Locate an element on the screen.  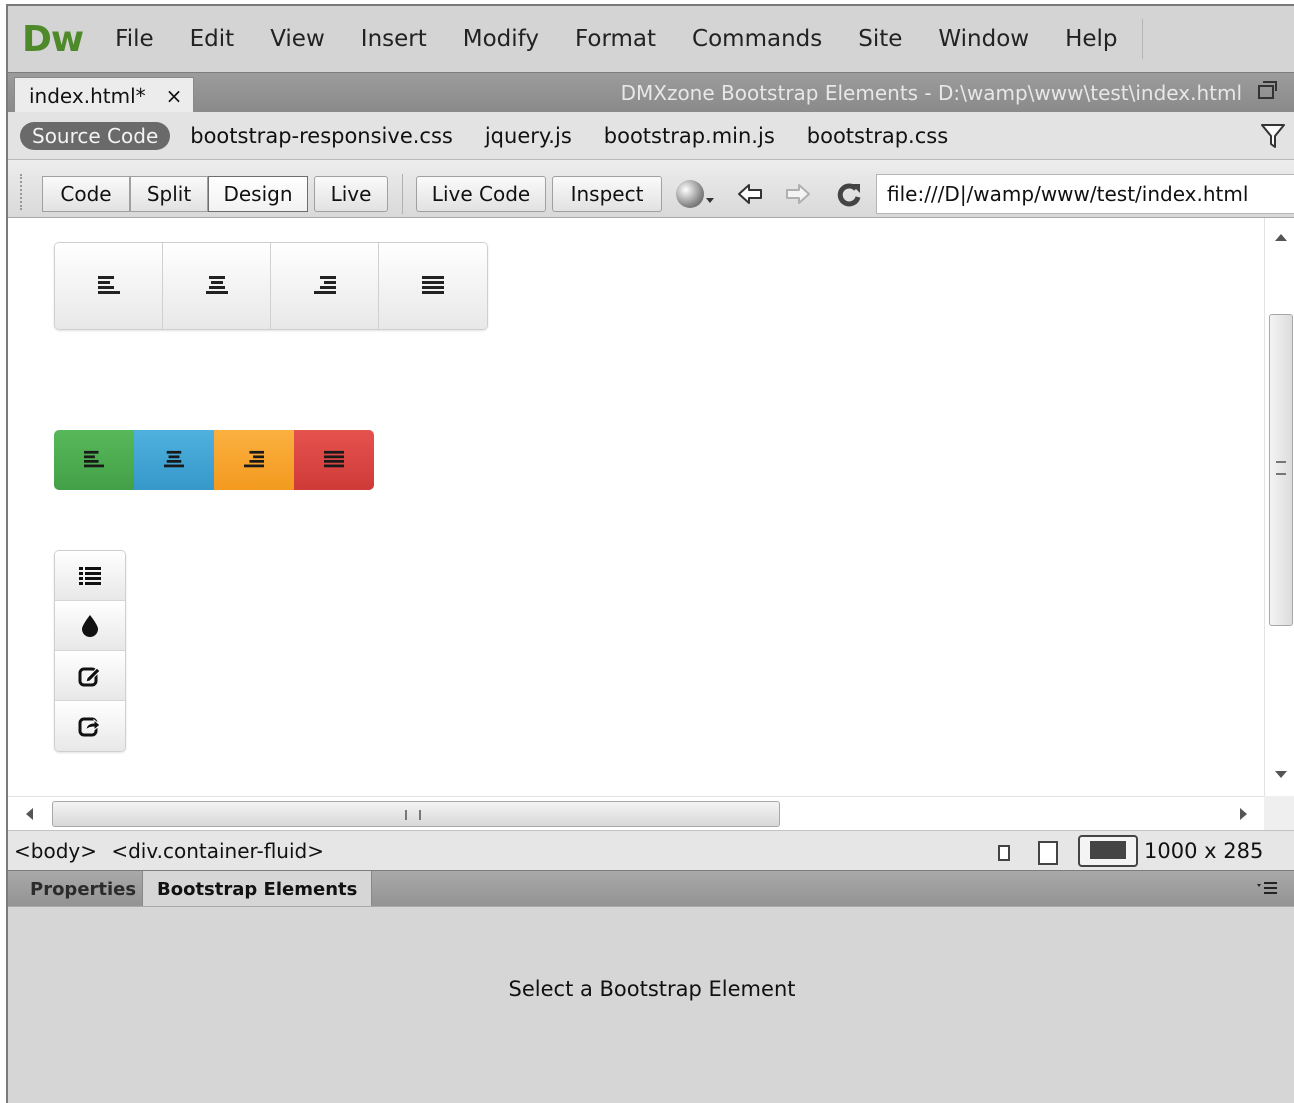
scrollbar-corner is located at coordinates (1279, 813).